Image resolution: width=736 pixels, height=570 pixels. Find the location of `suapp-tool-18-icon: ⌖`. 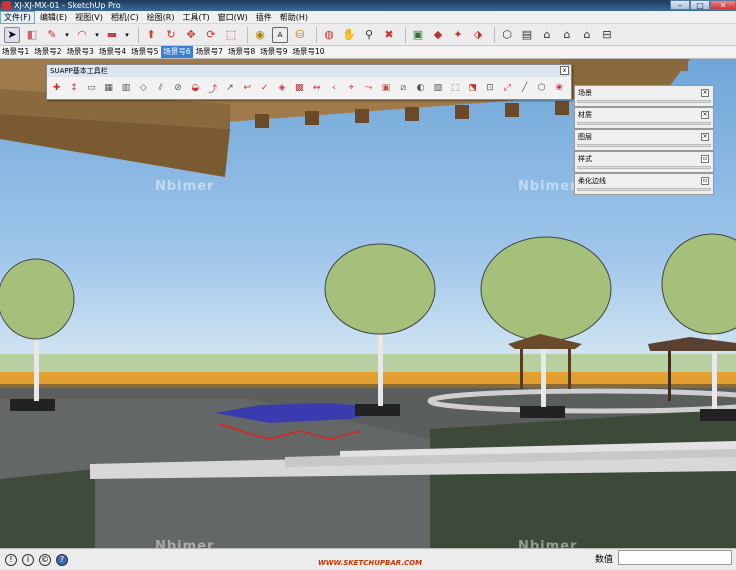

suapp-tool-18-icon: ⌖ is located at coordinates (351, 88).